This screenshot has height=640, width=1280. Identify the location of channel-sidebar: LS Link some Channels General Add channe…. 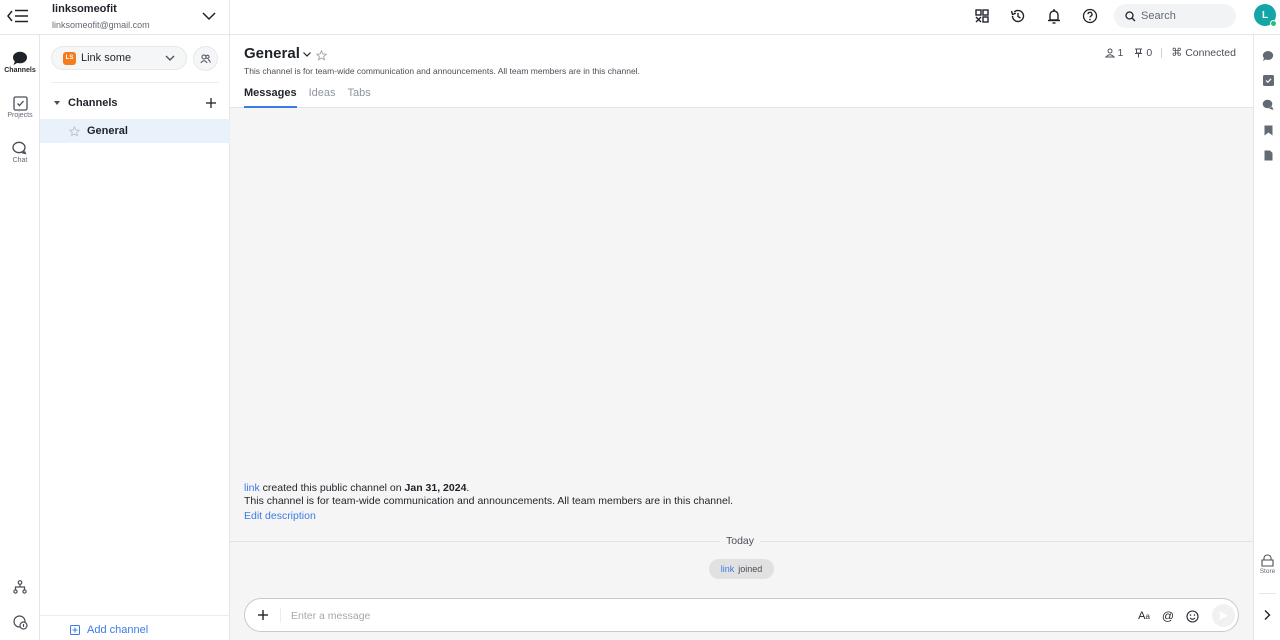
(135, 337).